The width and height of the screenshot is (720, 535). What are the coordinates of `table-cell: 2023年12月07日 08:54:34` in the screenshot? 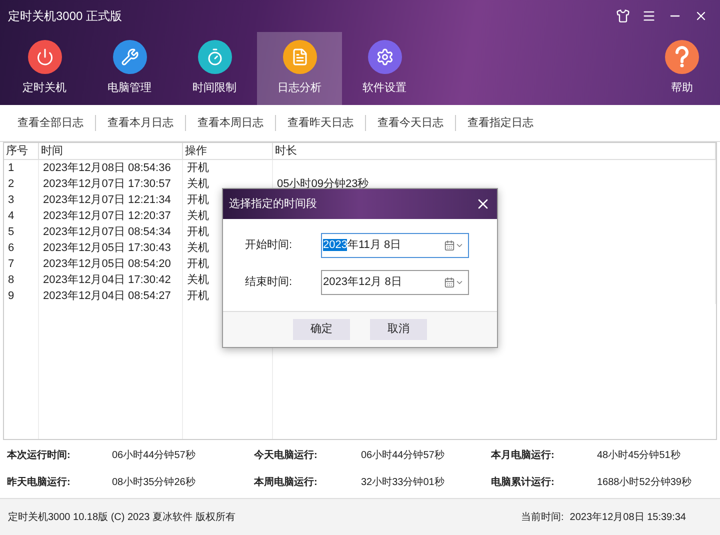 It's located at (106, 232).